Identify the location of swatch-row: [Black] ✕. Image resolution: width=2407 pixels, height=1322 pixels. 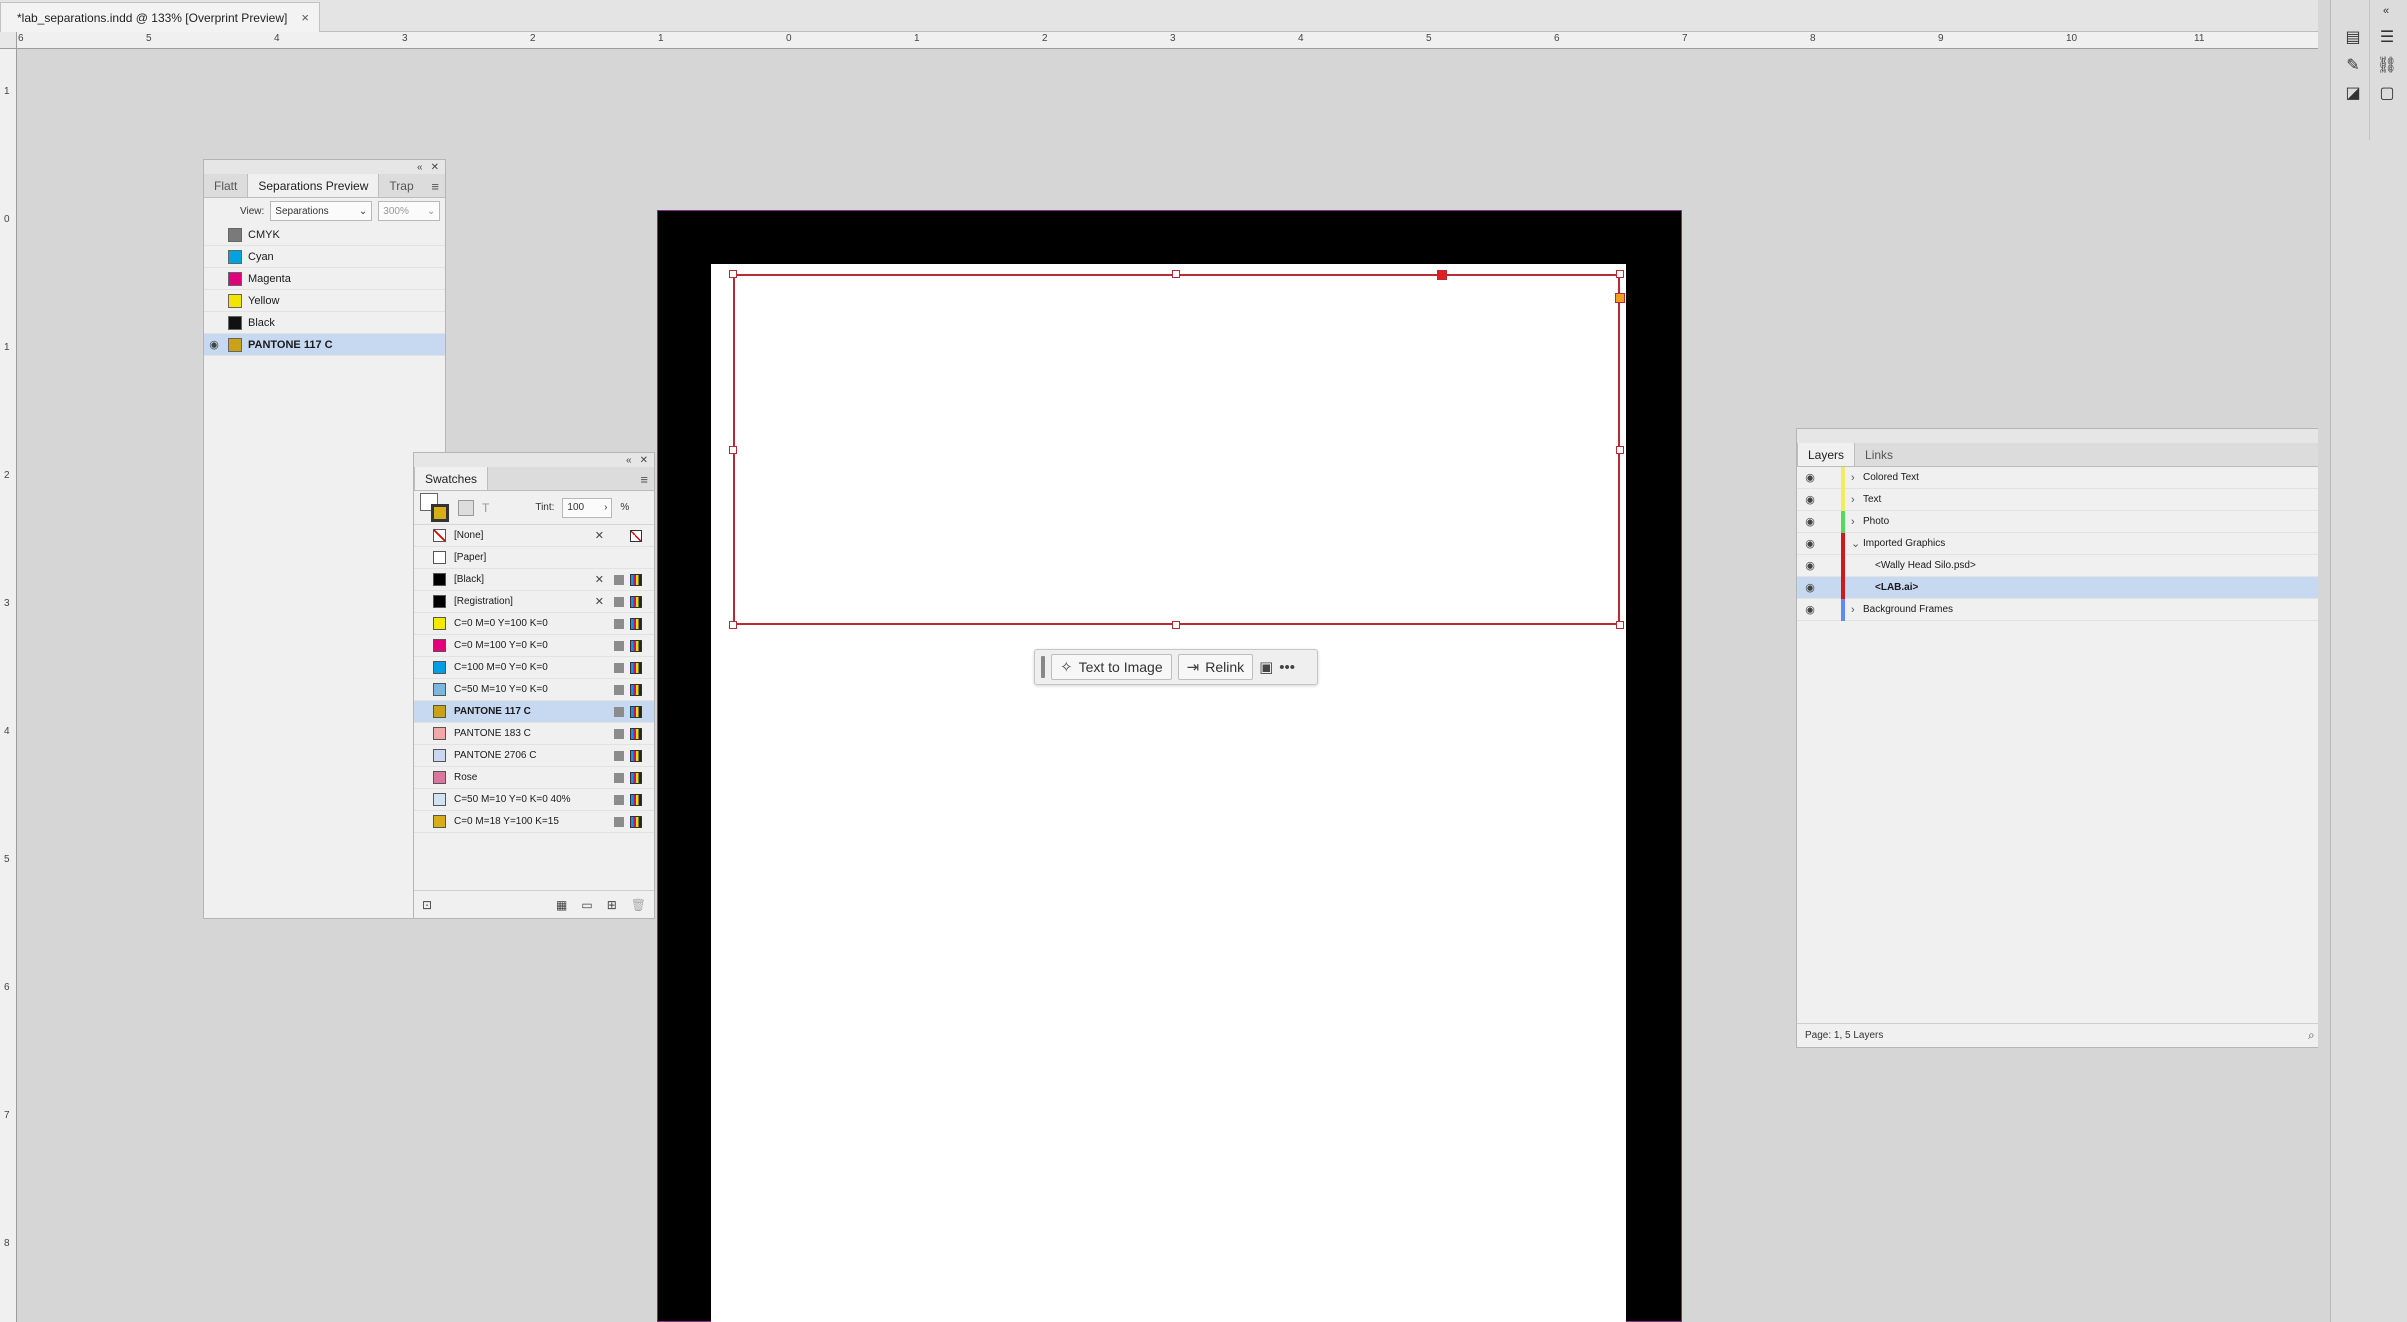
(534, 580).